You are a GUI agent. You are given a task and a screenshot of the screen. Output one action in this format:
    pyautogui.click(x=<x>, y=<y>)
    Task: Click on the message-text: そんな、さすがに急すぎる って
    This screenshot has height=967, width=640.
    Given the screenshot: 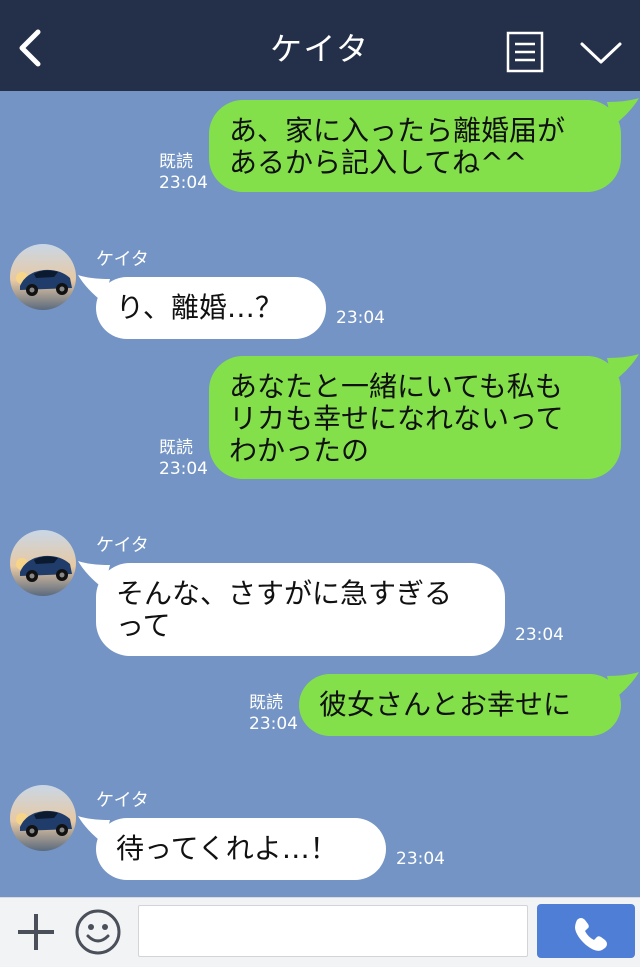 What is the action you would take?
    pyautogui.click(x=284, y=609)
    